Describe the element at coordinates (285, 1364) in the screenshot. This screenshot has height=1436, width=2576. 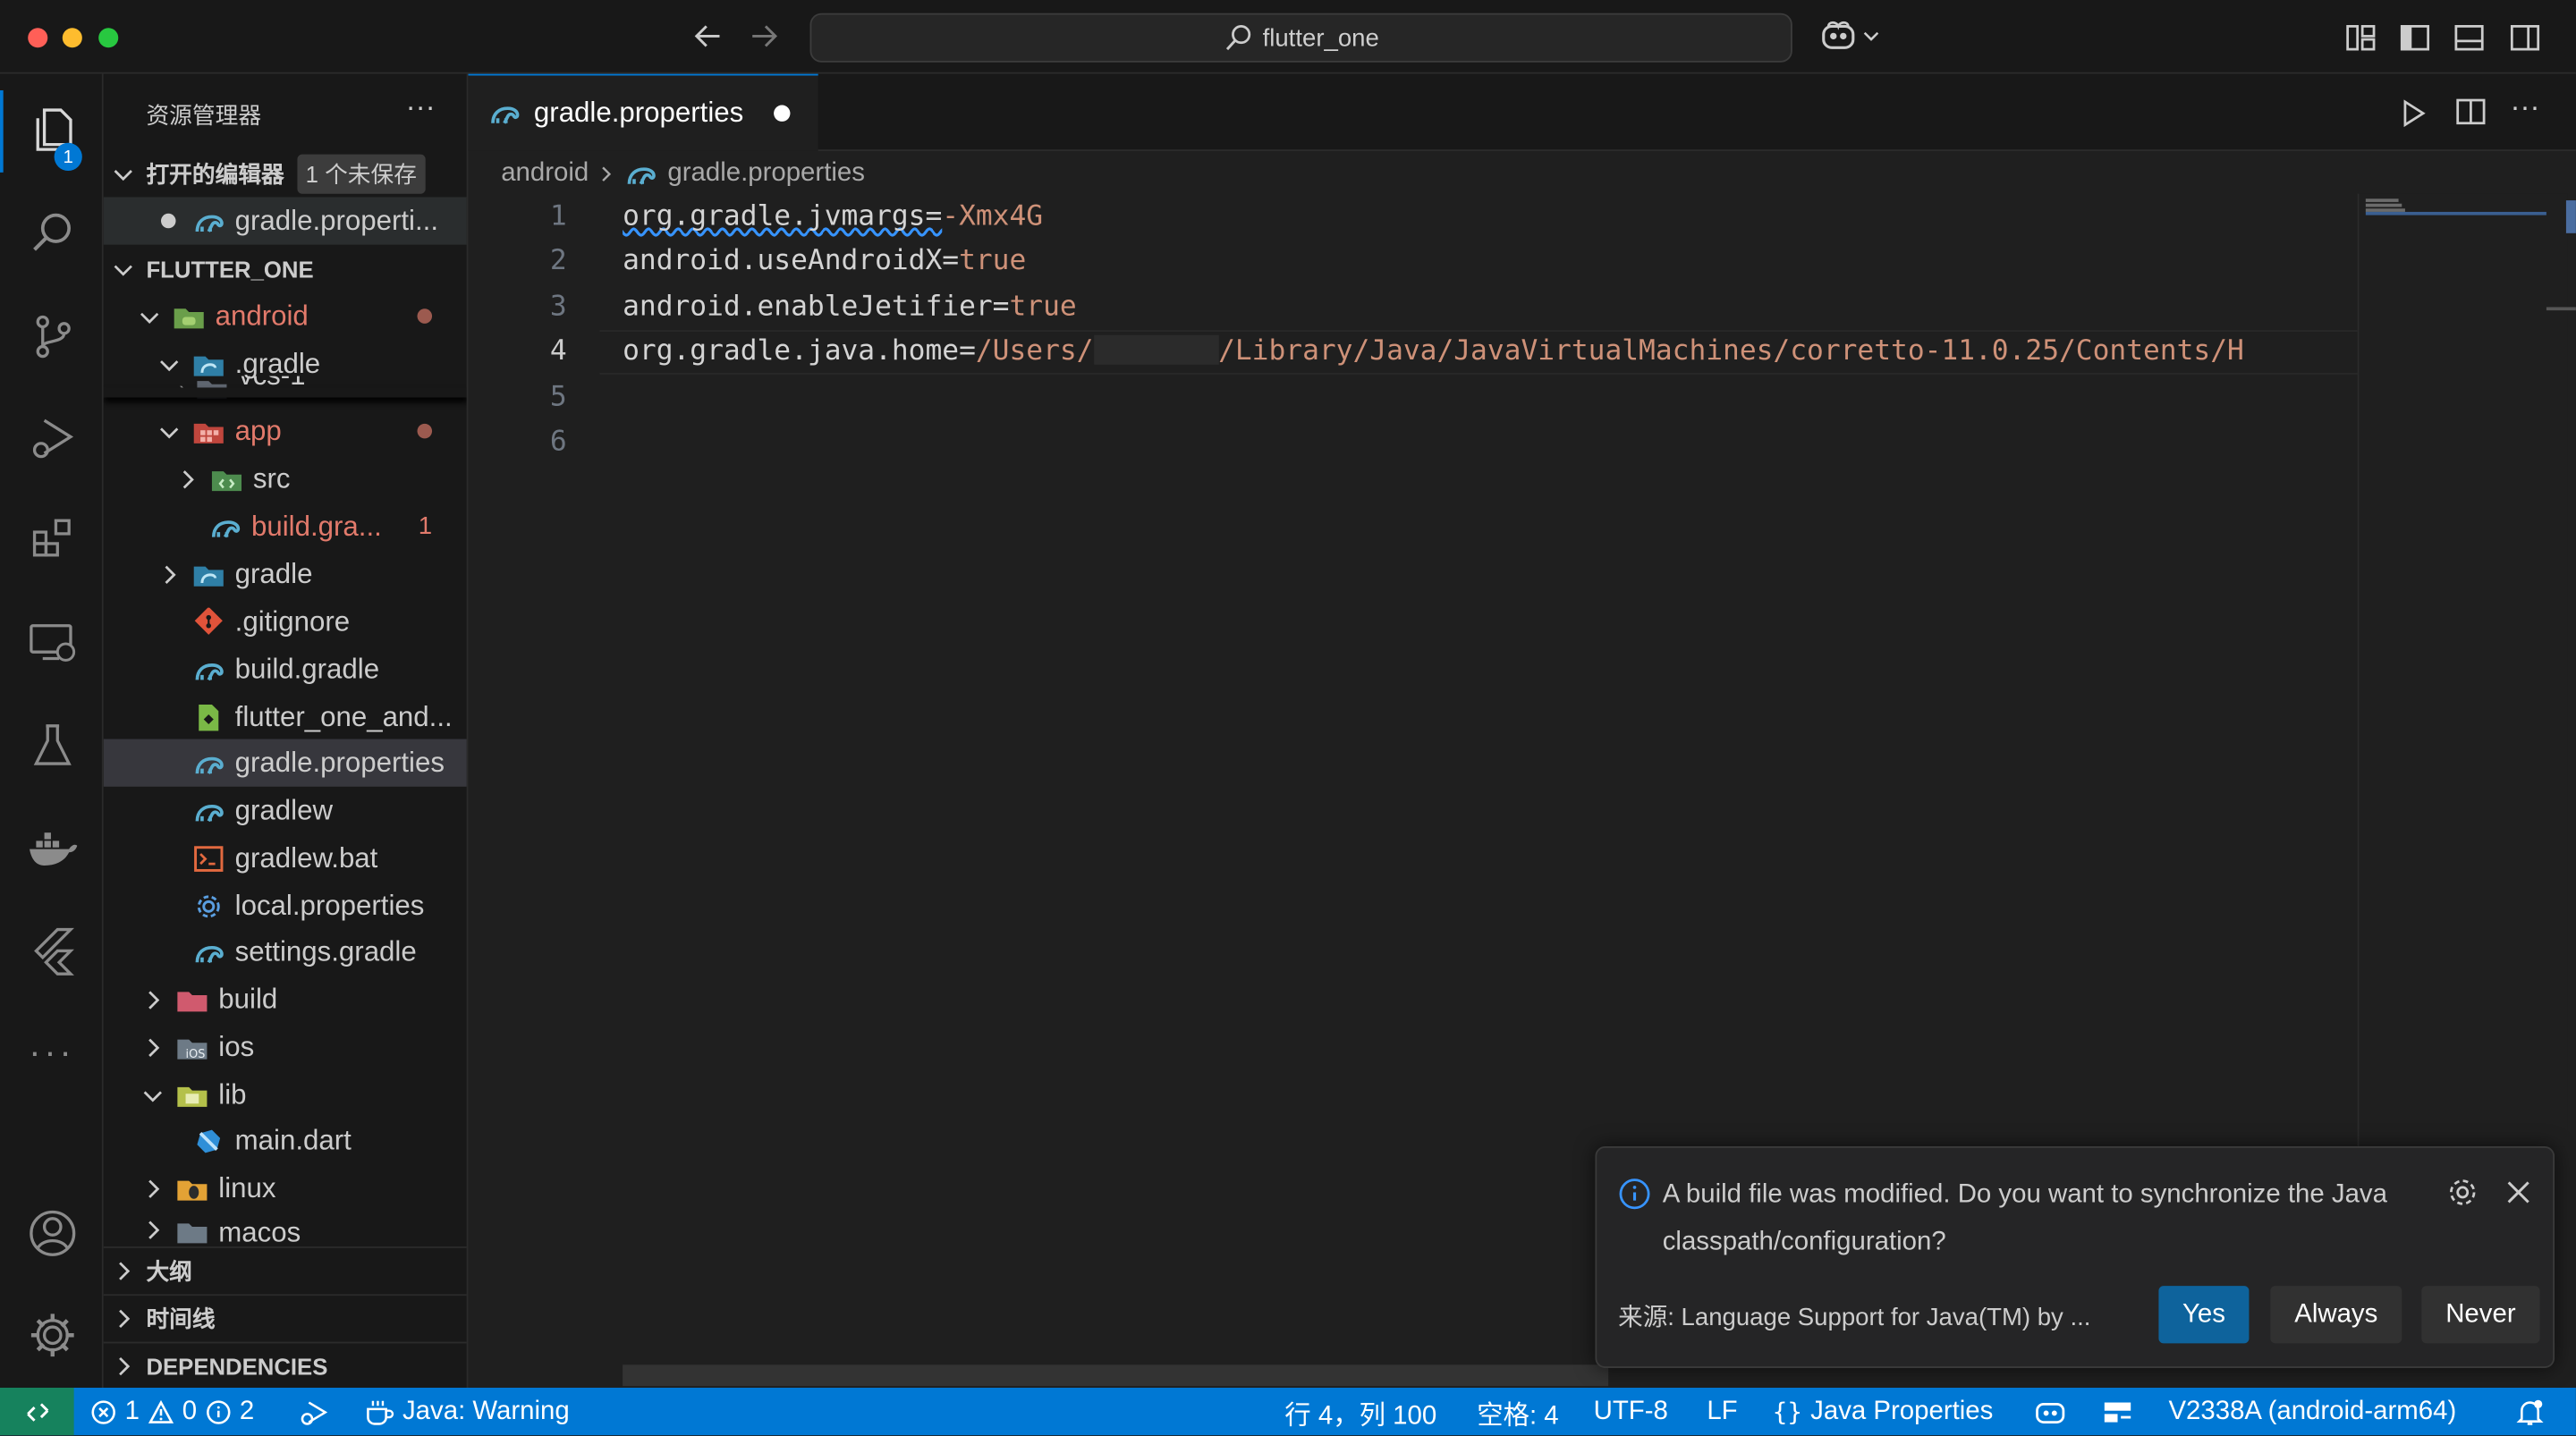
I see `dependencies-section-header: DEPENDENCIES` at that location.